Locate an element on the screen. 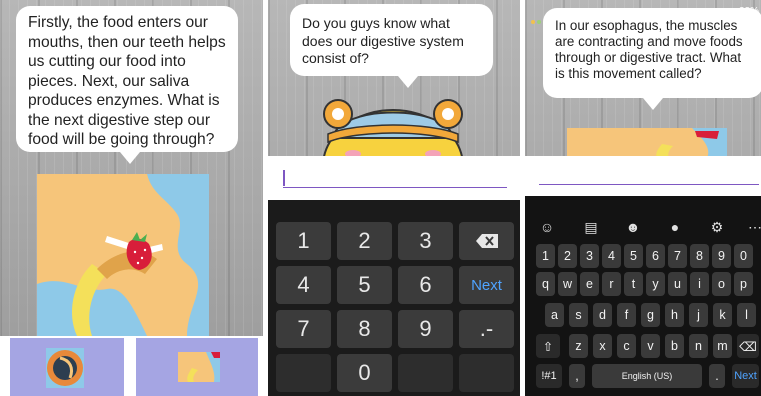  backspace-key: ⌫ is located at coordinates (748, 346).